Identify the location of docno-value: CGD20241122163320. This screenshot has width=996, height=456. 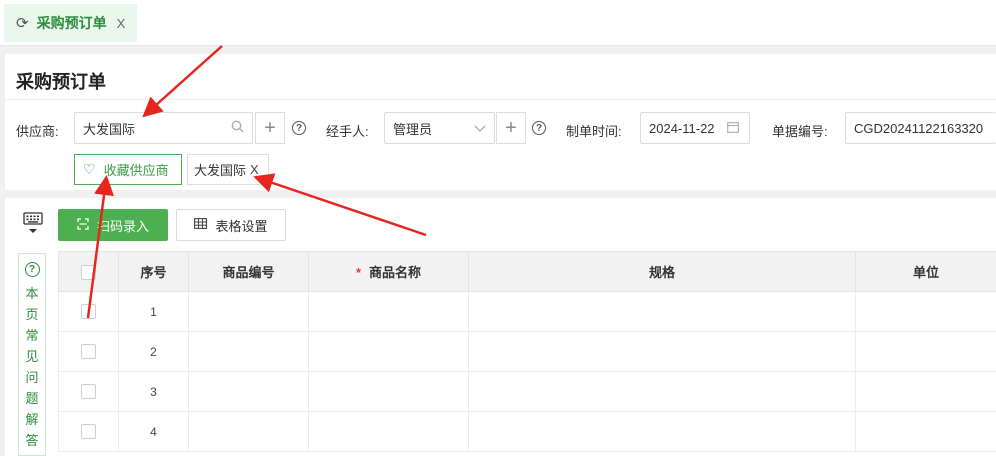
(919, 128).